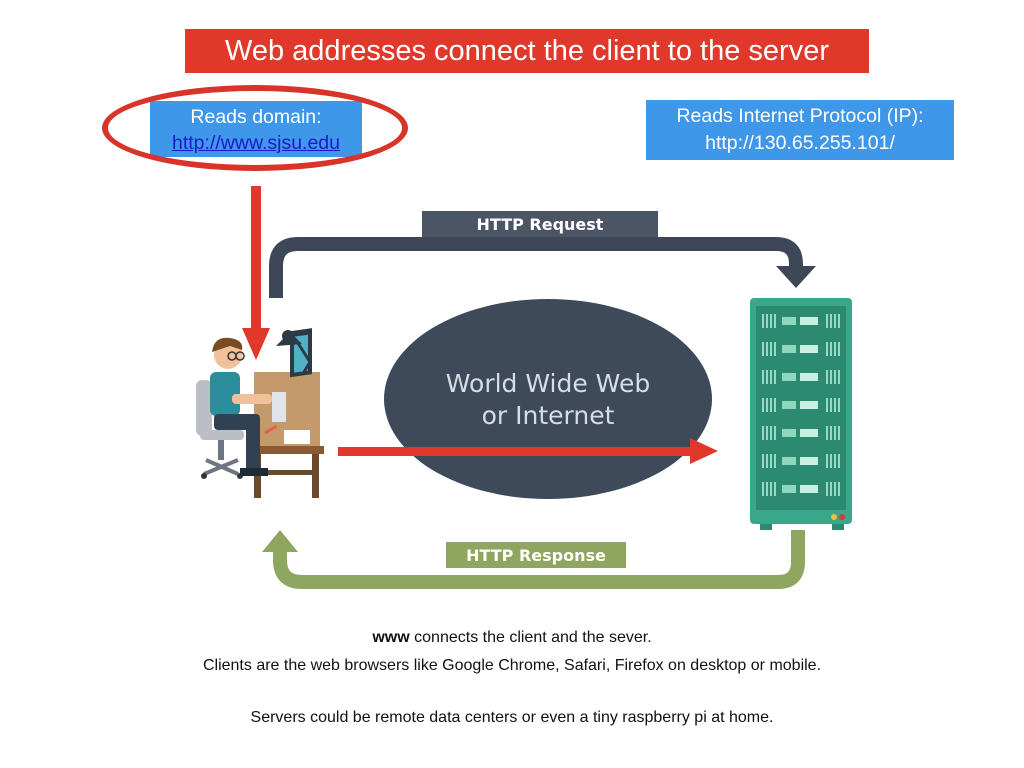  I want to click on http-request-pill: HTTP Request, so click(540, 224).